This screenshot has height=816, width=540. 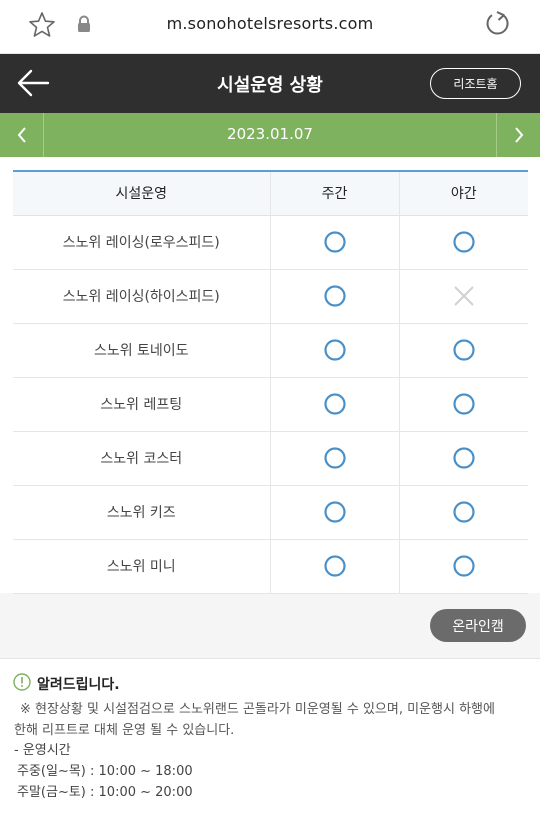 I want to click on facility-name: 스노위 코스터, so click(x=141, y=458).